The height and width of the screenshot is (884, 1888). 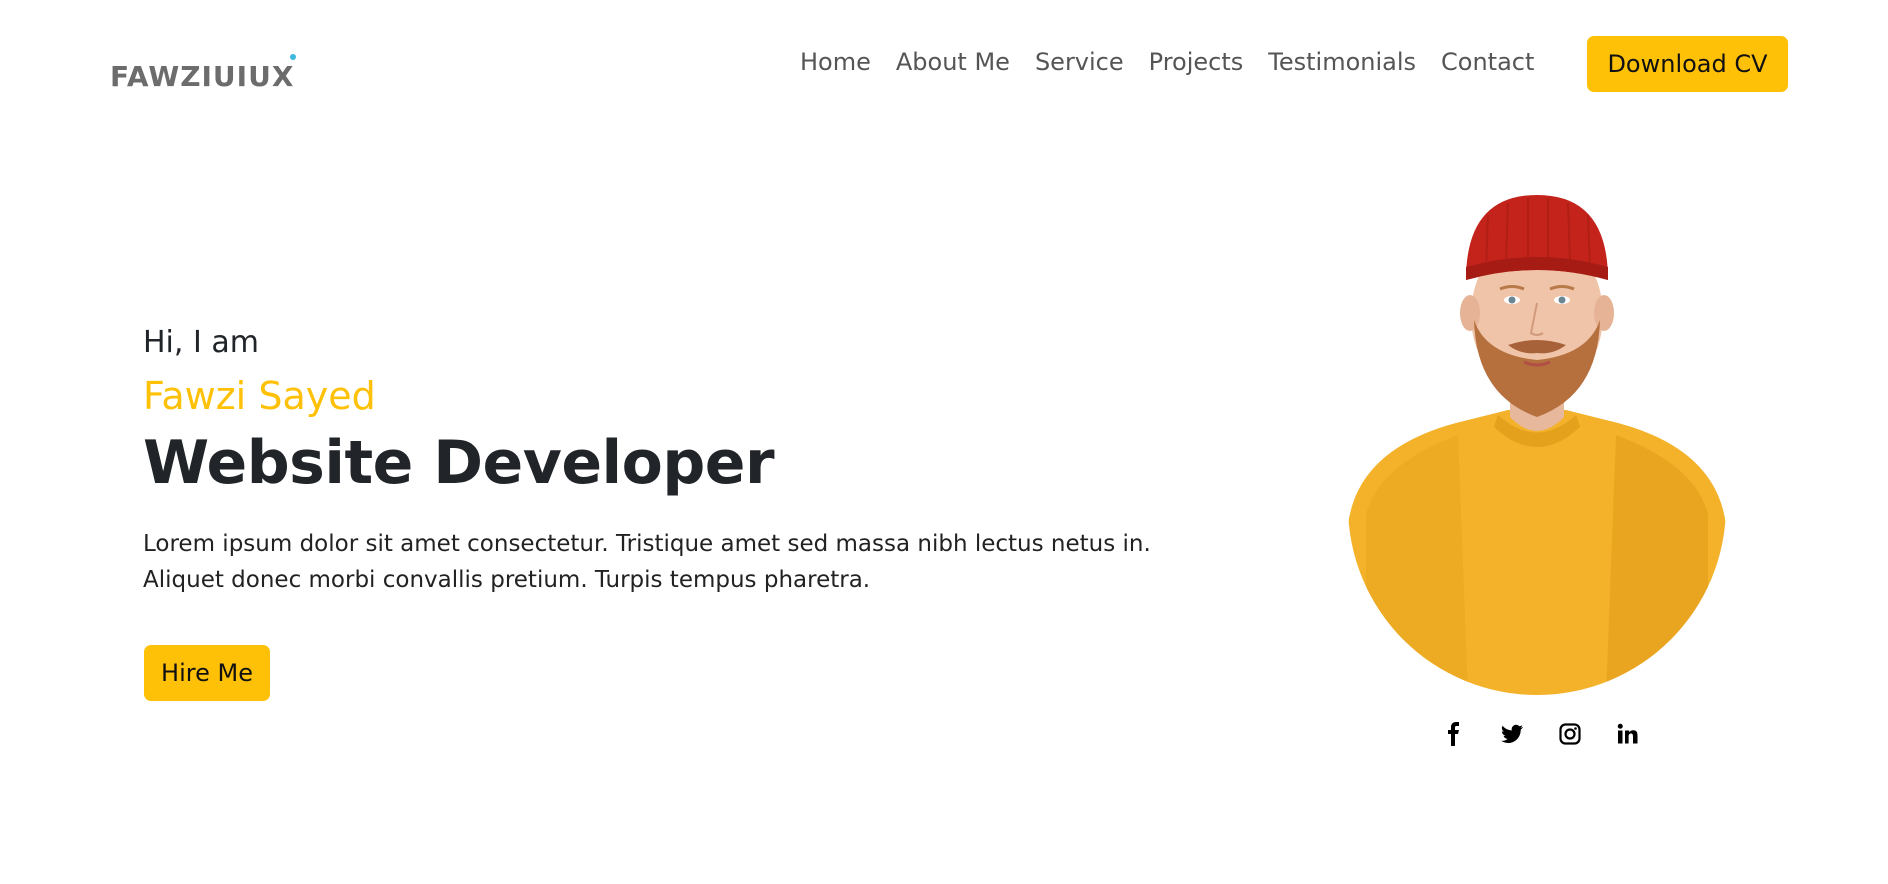 What do you see at coordinates (1687, 64) in the screenshot?
I see `download-cv-button: Download CV` at bounding box center [1687, 64].